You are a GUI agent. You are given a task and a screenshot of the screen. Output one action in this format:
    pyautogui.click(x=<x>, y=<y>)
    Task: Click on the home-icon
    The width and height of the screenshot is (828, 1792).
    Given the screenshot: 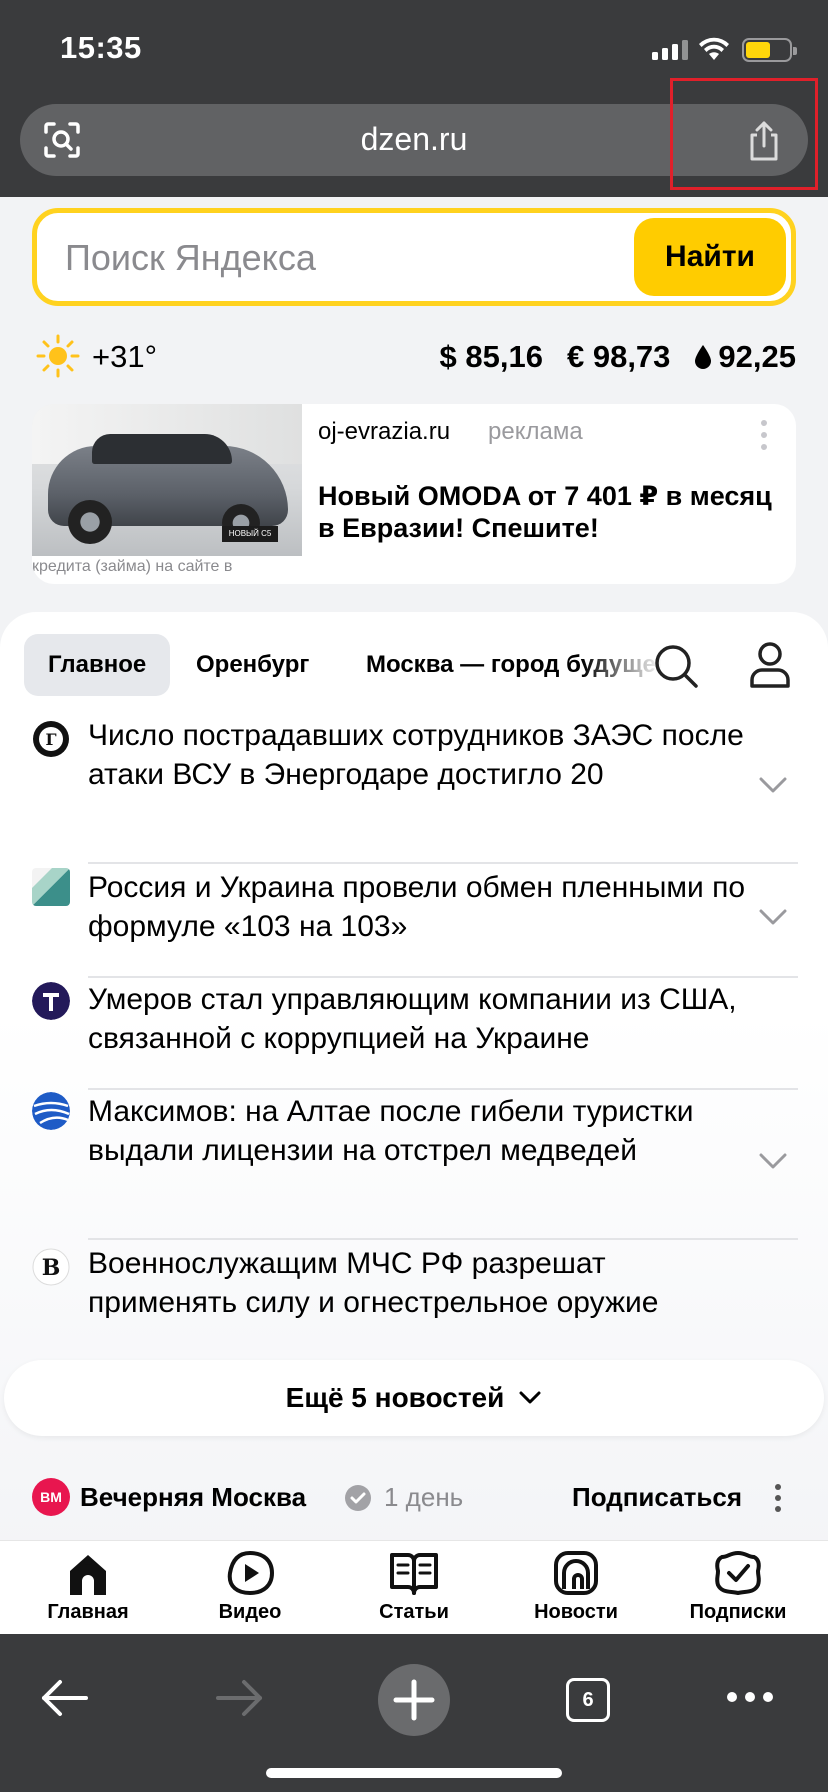 What is the action you would take?
    pyautogui.click(x=88, y=1575)
    